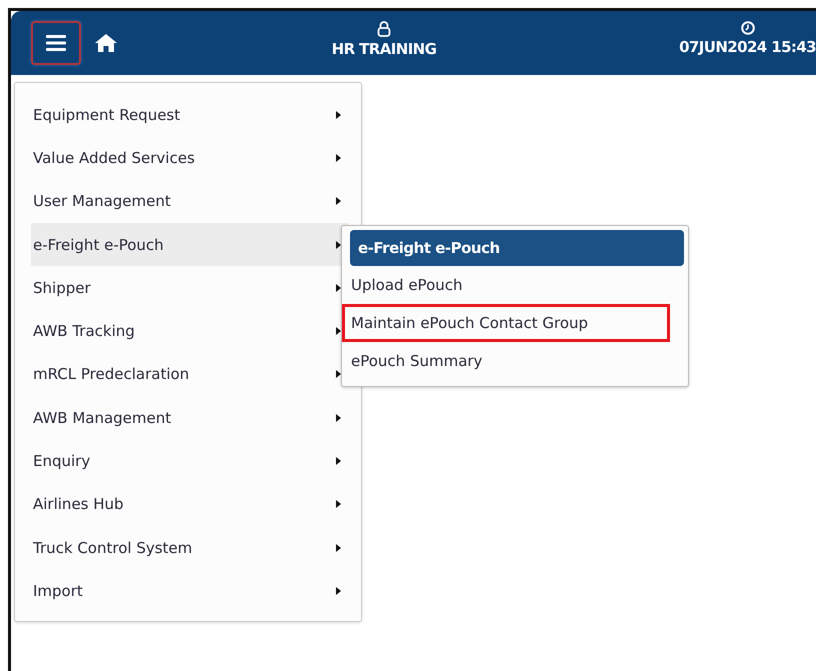 The image size is (816, 671). What do you see at coordinates (190, 201) in the screenshot?
I see `menu-item: User Management` at bounding box center [190, 201].